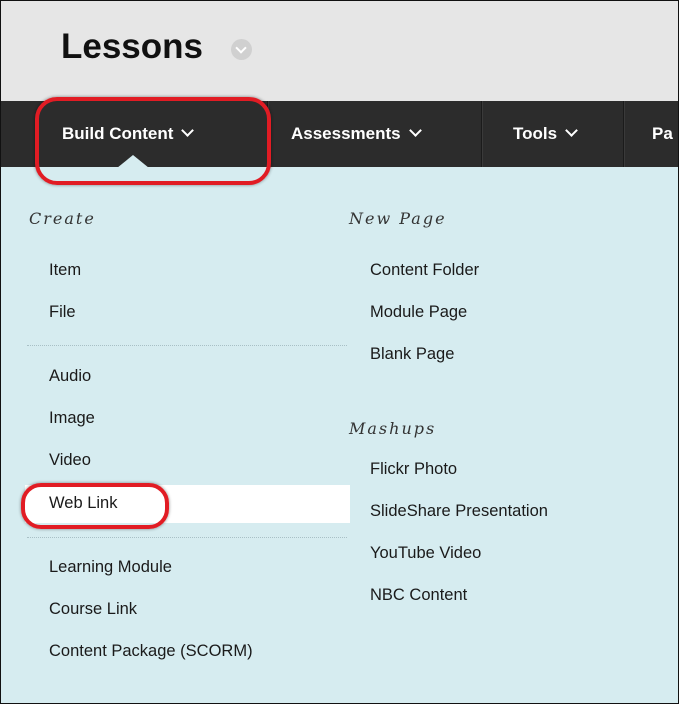  What do you see at coordinates (65, 270) in the screenshot?
I see `menu-item-item: Item` at bounding box center [65, 270].